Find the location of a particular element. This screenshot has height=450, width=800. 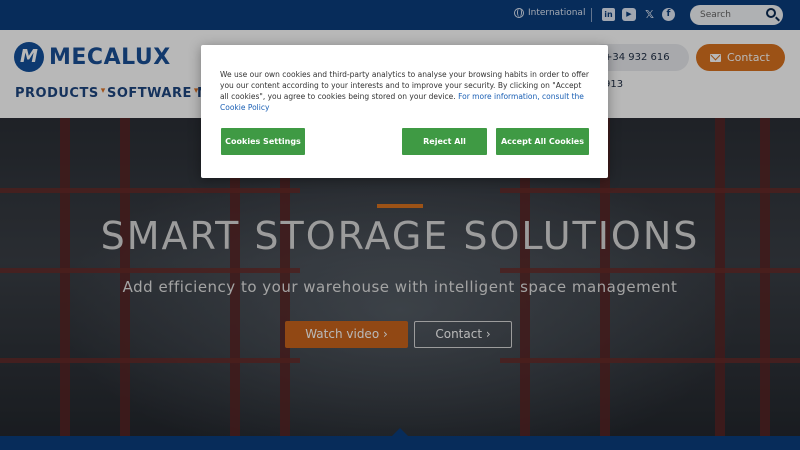

cookies-settings-button: Cookies Settings is located at coordinates (263, 141).